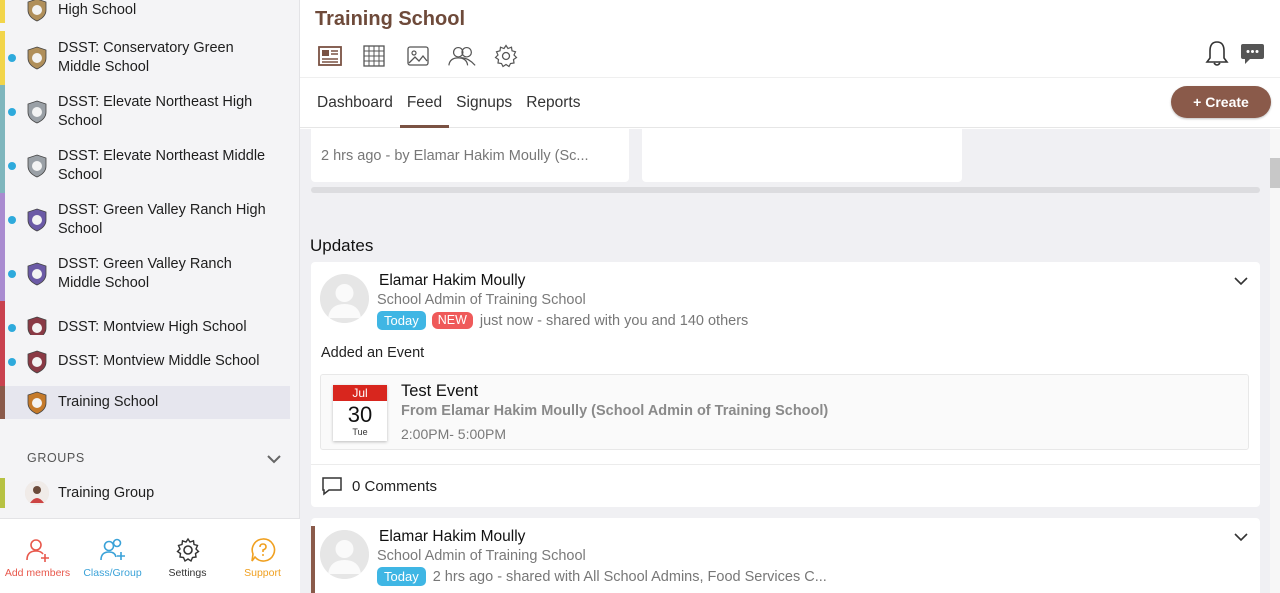 This screenshot has height=593, width=1280. Describe the element at coordinates (108, 401) in the screenshot. I see `school-name: Training School` at that location.